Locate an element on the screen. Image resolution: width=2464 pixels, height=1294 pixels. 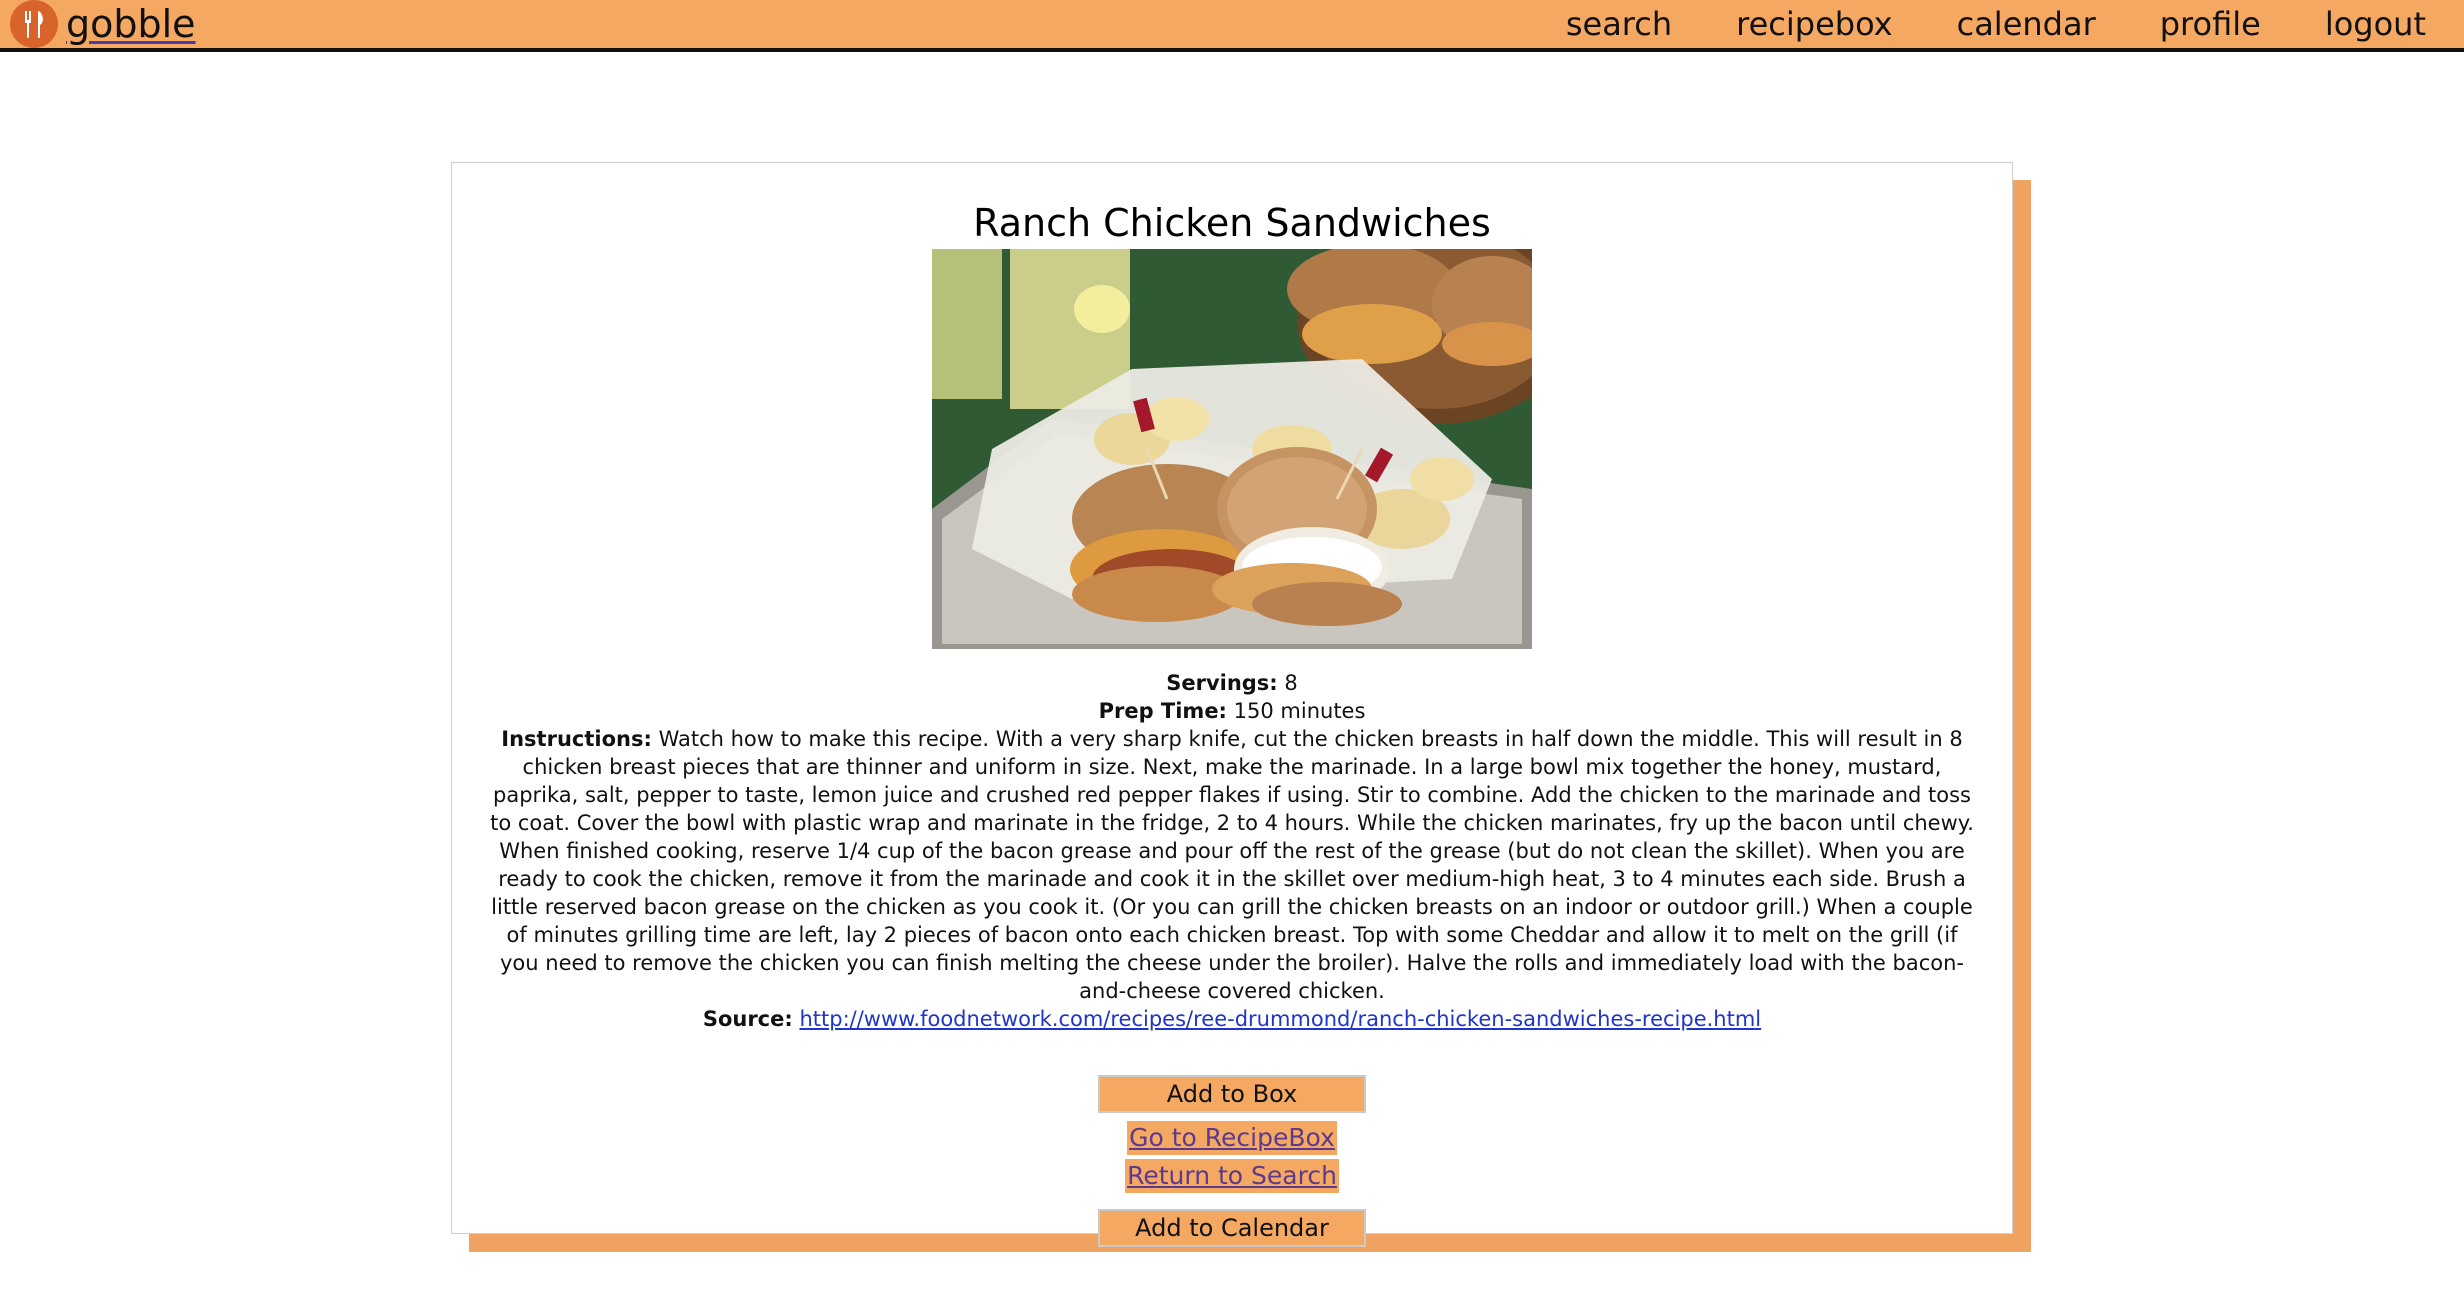
prep-time-value: 150 minutes is located at coordinates (1299, 711).